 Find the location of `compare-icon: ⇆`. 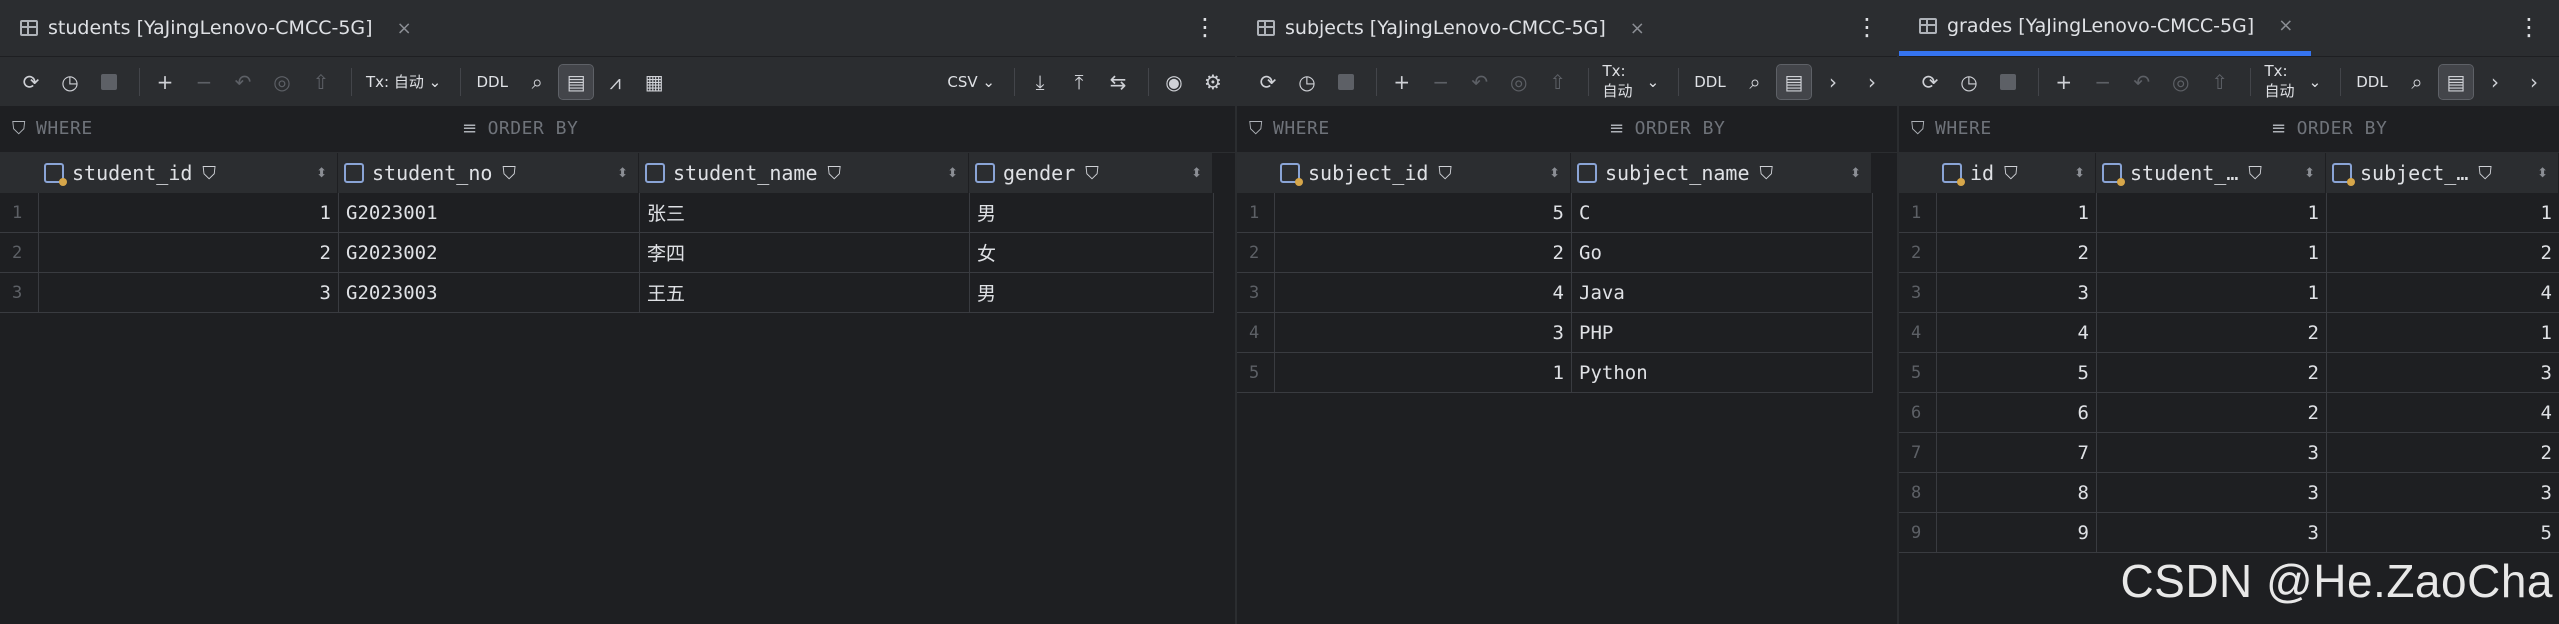

compare-icon: ⇆ is located at coordinates (1118, 82).